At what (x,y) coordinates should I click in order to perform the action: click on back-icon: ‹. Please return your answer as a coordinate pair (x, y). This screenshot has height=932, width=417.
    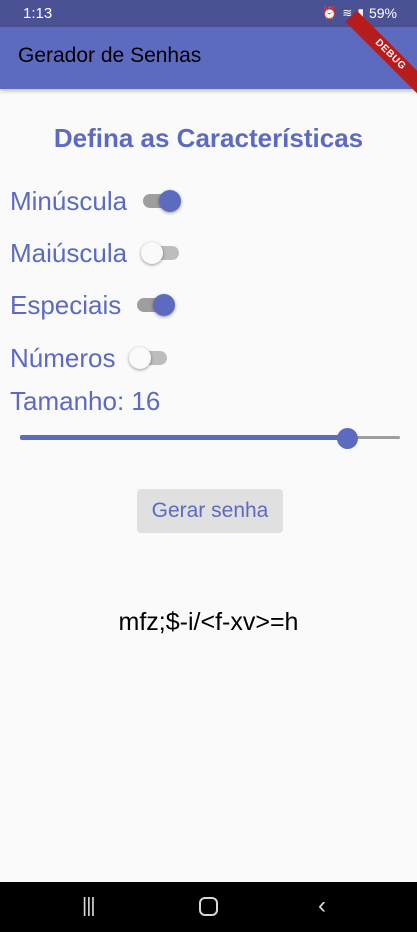
    Looking at the image, I should click on (322, 906).